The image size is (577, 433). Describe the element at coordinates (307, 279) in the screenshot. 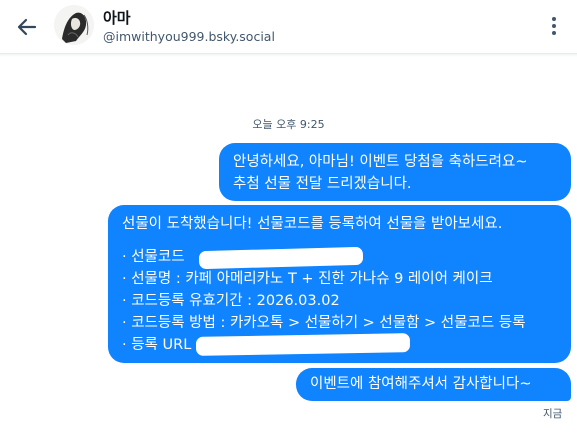

I see `message-line: · 선물명 : 카페 아메리카노 T + 진한 가나슈 9 레이어 케이크` at that location.